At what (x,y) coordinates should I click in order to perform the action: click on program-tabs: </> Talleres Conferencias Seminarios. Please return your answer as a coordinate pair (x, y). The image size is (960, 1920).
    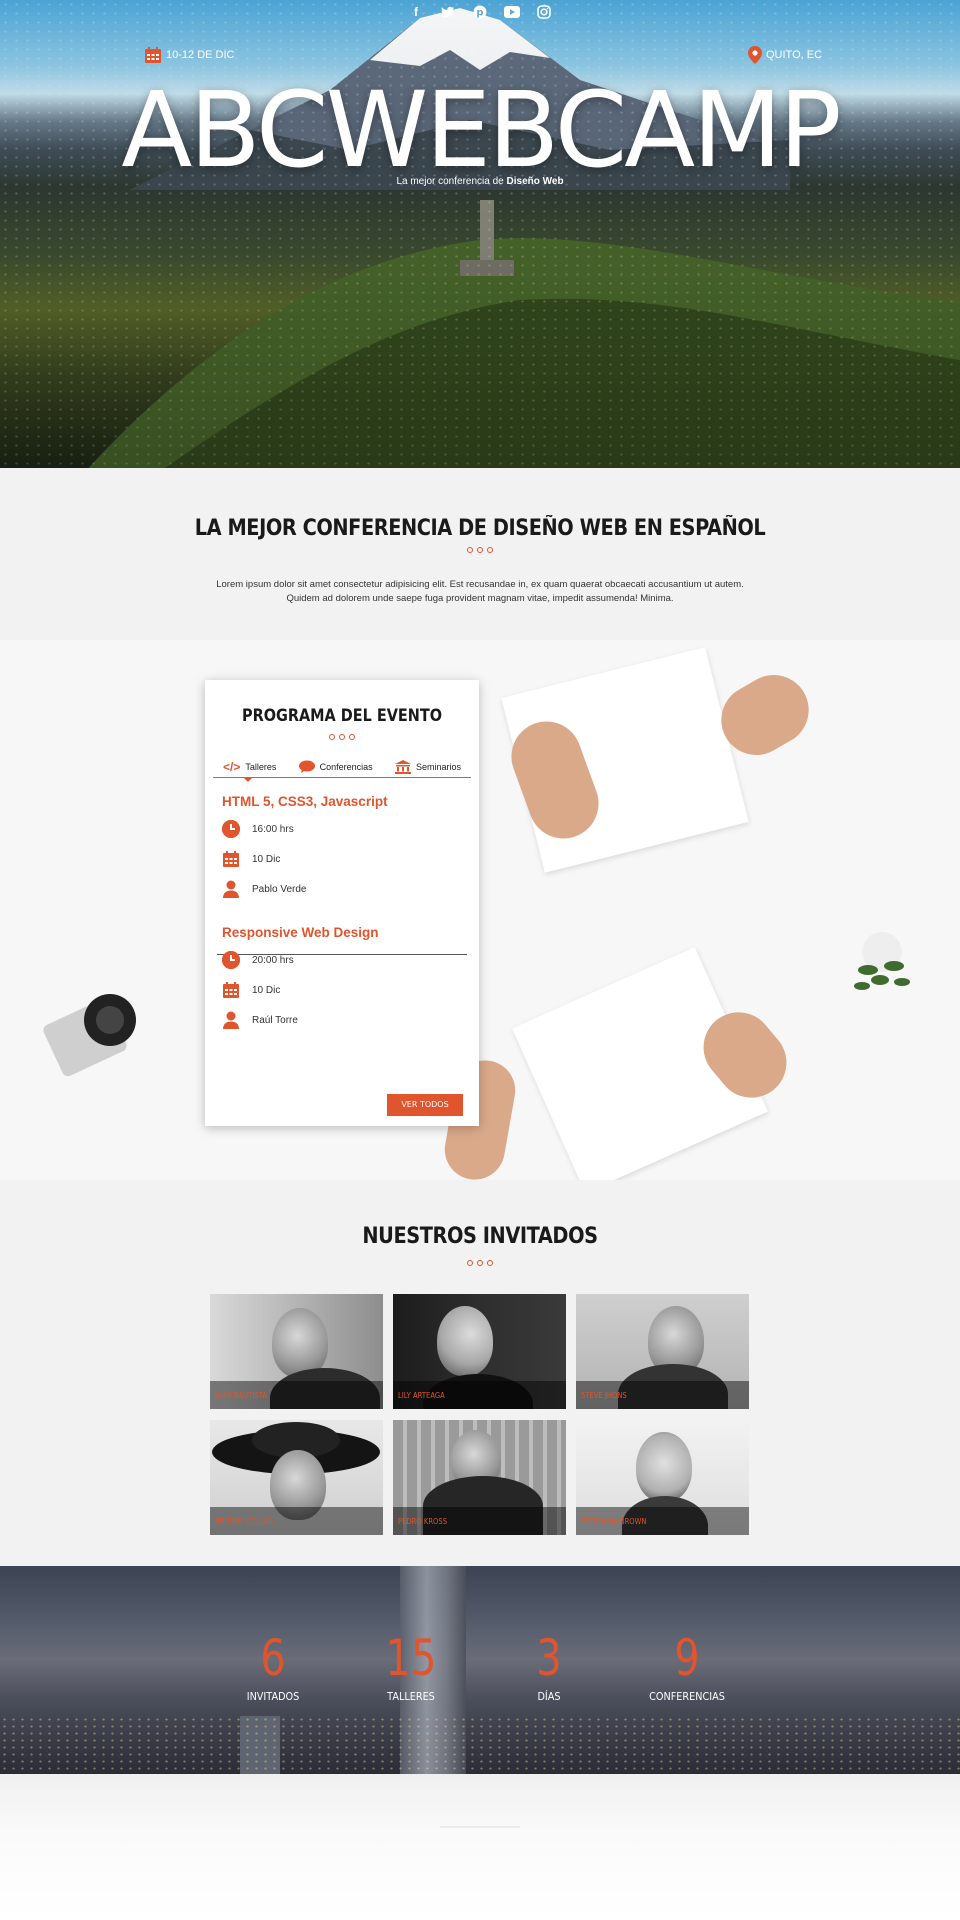
    Looking at the image, I should click on (342, 767).